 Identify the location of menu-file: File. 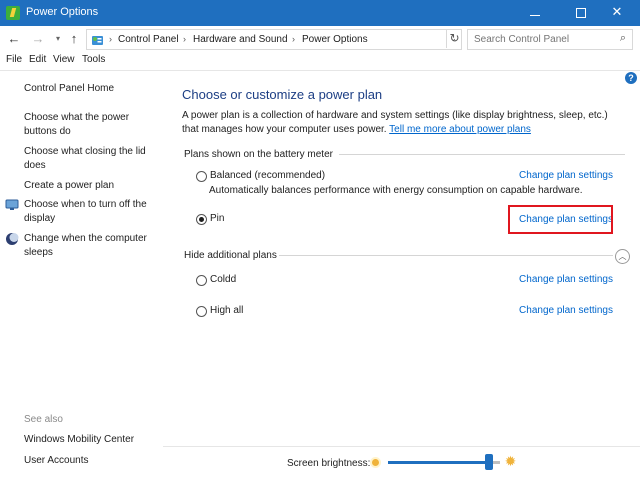
(14, 59).